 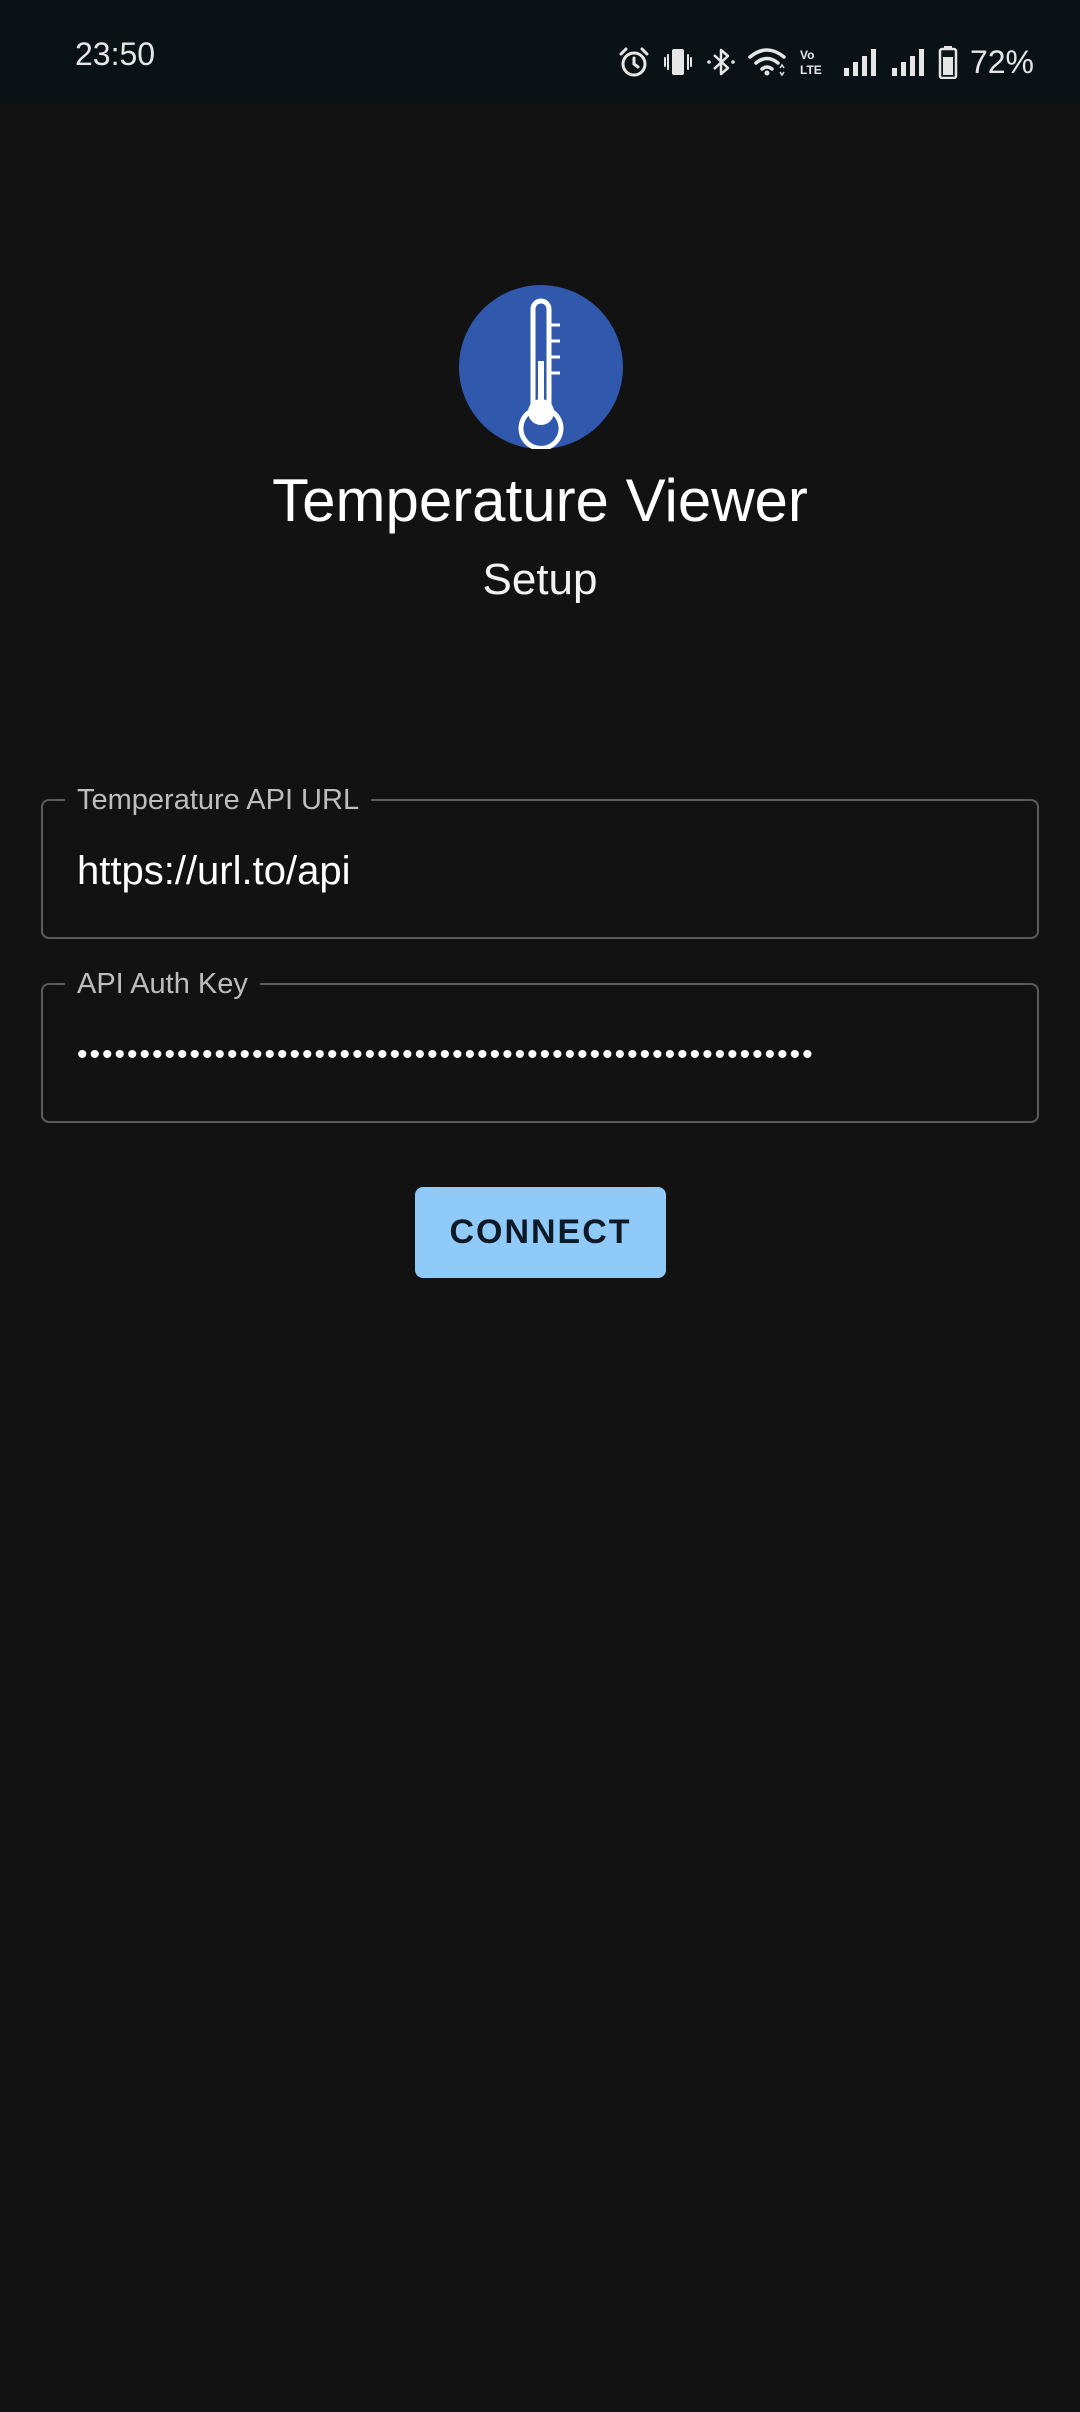 I want to click on api-key-label: API Auth Key, so click(x=162, y=984).